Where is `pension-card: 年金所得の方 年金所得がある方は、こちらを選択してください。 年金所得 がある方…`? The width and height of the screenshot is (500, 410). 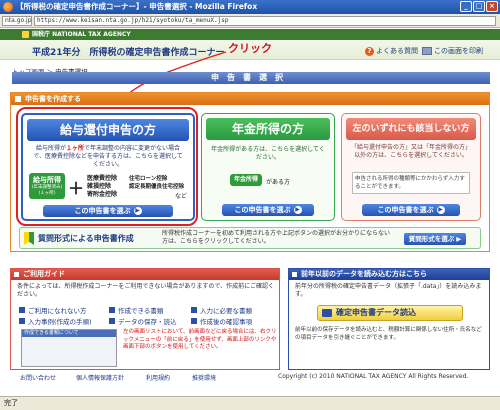 pension-card: 年金所得の方 年金所得がある方は、こちらを選択してください。 年金所得 がある方… is located at coordinates (268, 167).